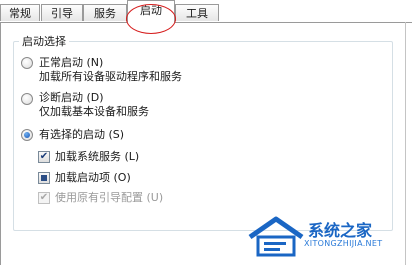 This screenshot has height=265, width=412. What do you see at coordinates (27, 63) in the screenshot?
I see `normal-startup-radio` at bounding box center [27, 63].